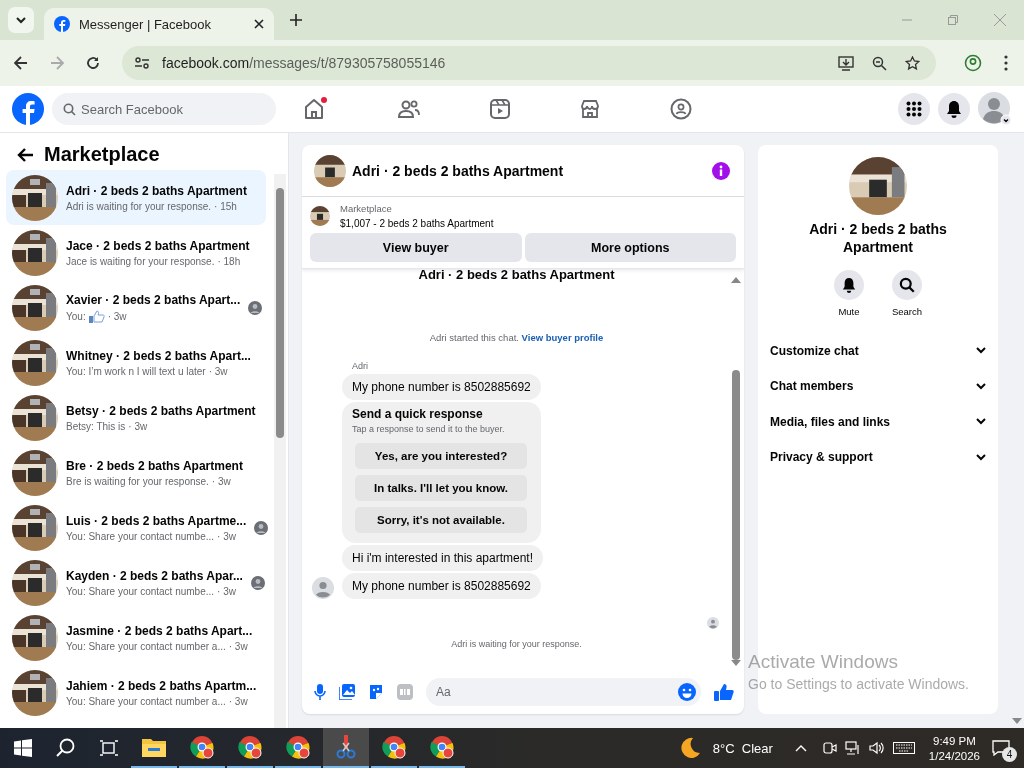 The height and width of the screenshot is (768, 1024). What do you see at coordinates (1017, 721) in the screenshot?
I see `scroll-down-icon` at bounding box center [1017, 721].